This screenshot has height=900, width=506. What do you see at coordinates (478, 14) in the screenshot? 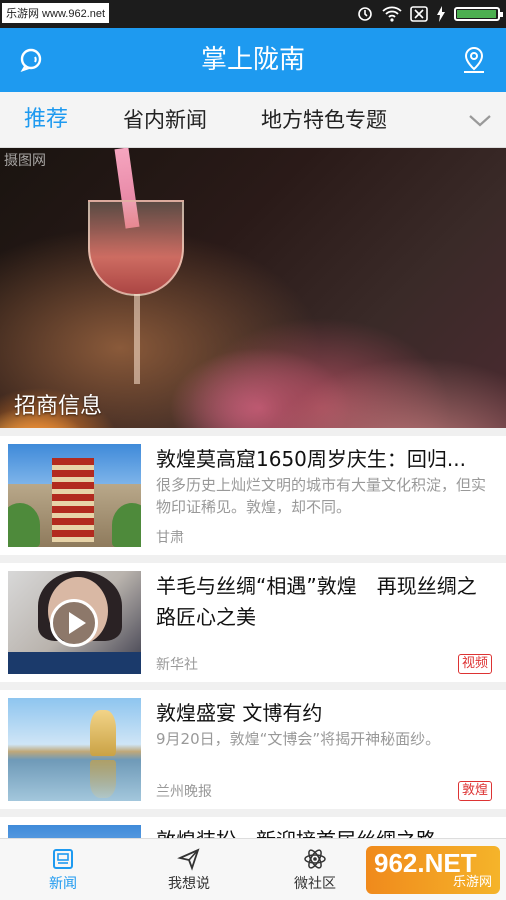
I see `battery-icon` at bounding box center [478, 14].